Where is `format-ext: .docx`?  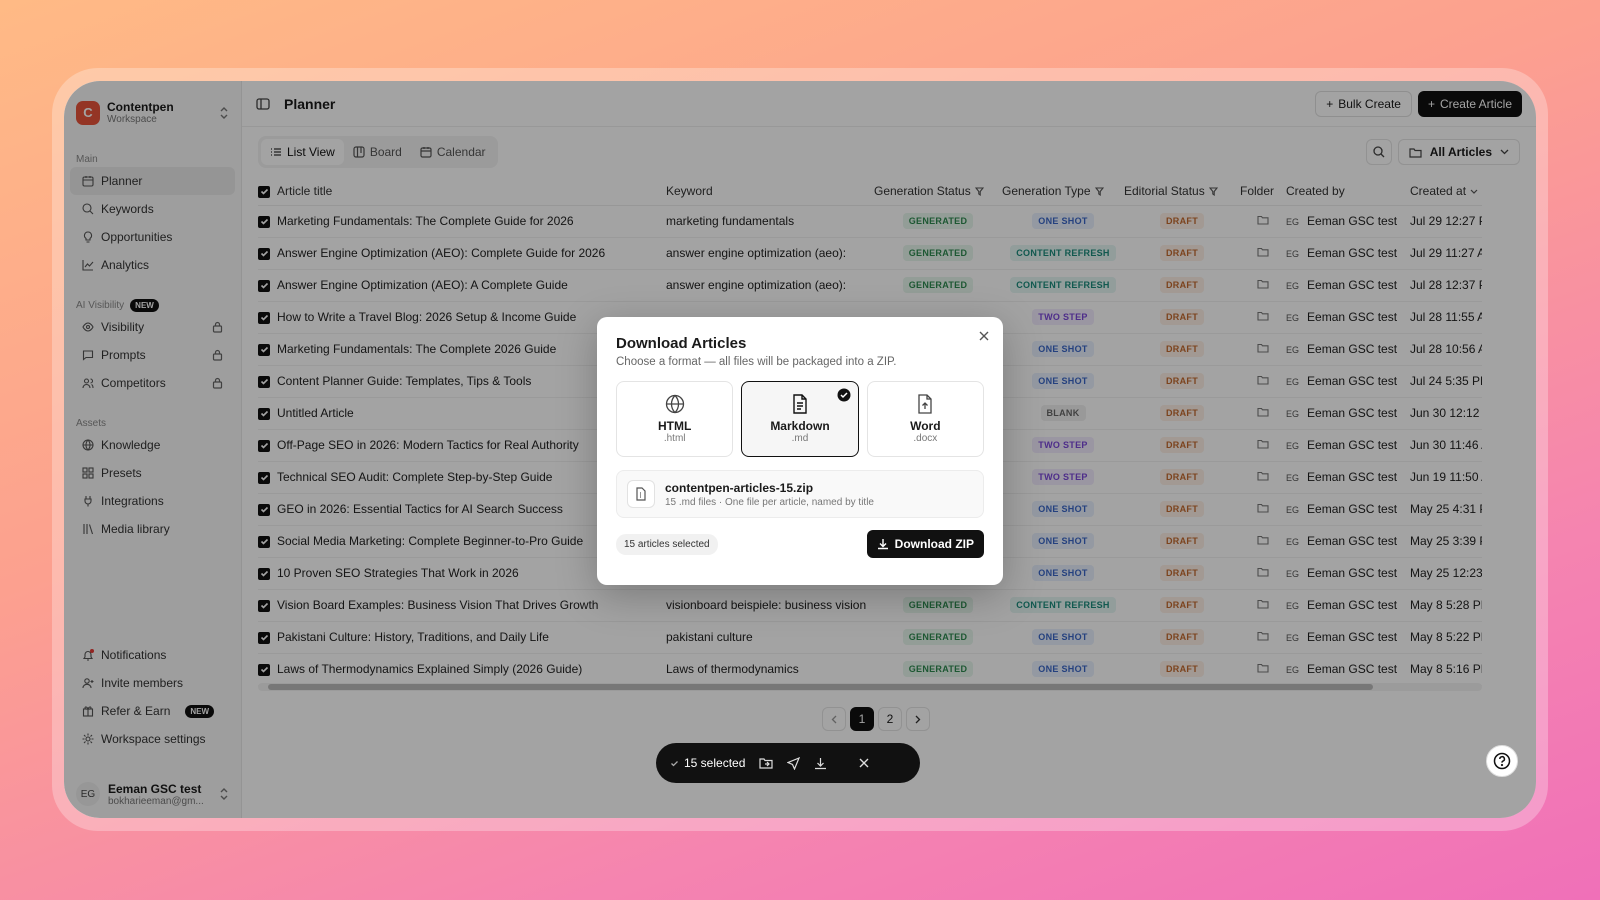
format-ext: .docx is located at coordinates (925, 438).